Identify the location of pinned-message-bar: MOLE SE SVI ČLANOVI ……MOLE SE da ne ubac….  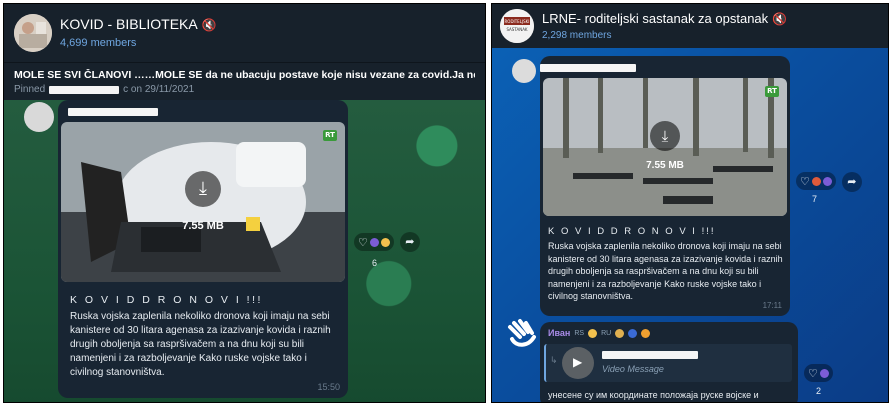
(244, 81).